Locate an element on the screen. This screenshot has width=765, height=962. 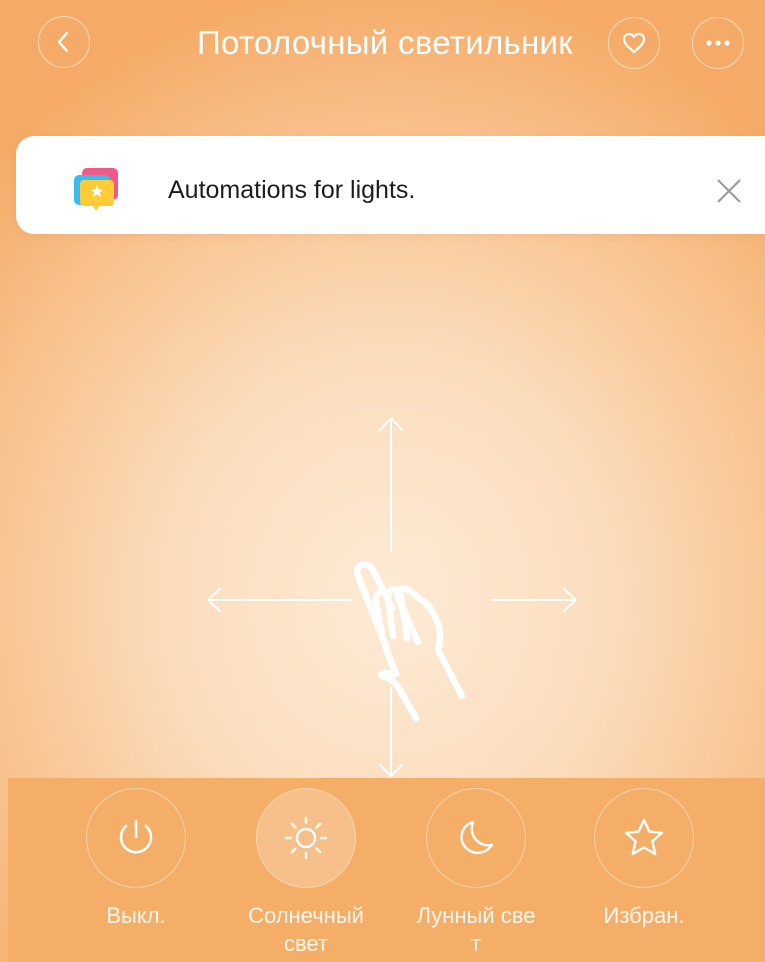
sun-icon is located at coordinates (306, 838).